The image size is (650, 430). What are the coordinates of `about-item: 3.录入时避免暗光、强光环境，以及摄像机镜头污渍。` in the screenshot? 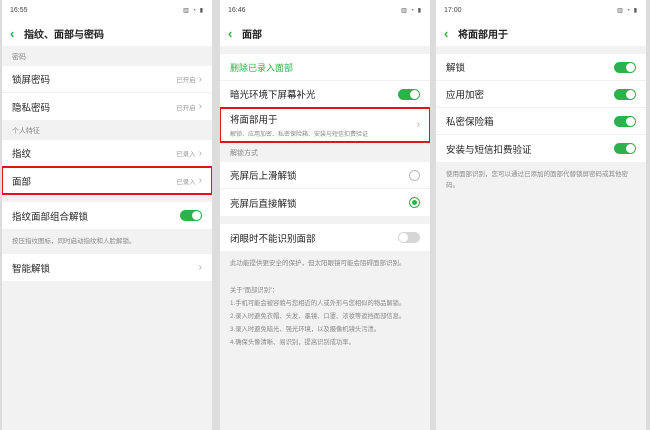 It's located at (305, 329).